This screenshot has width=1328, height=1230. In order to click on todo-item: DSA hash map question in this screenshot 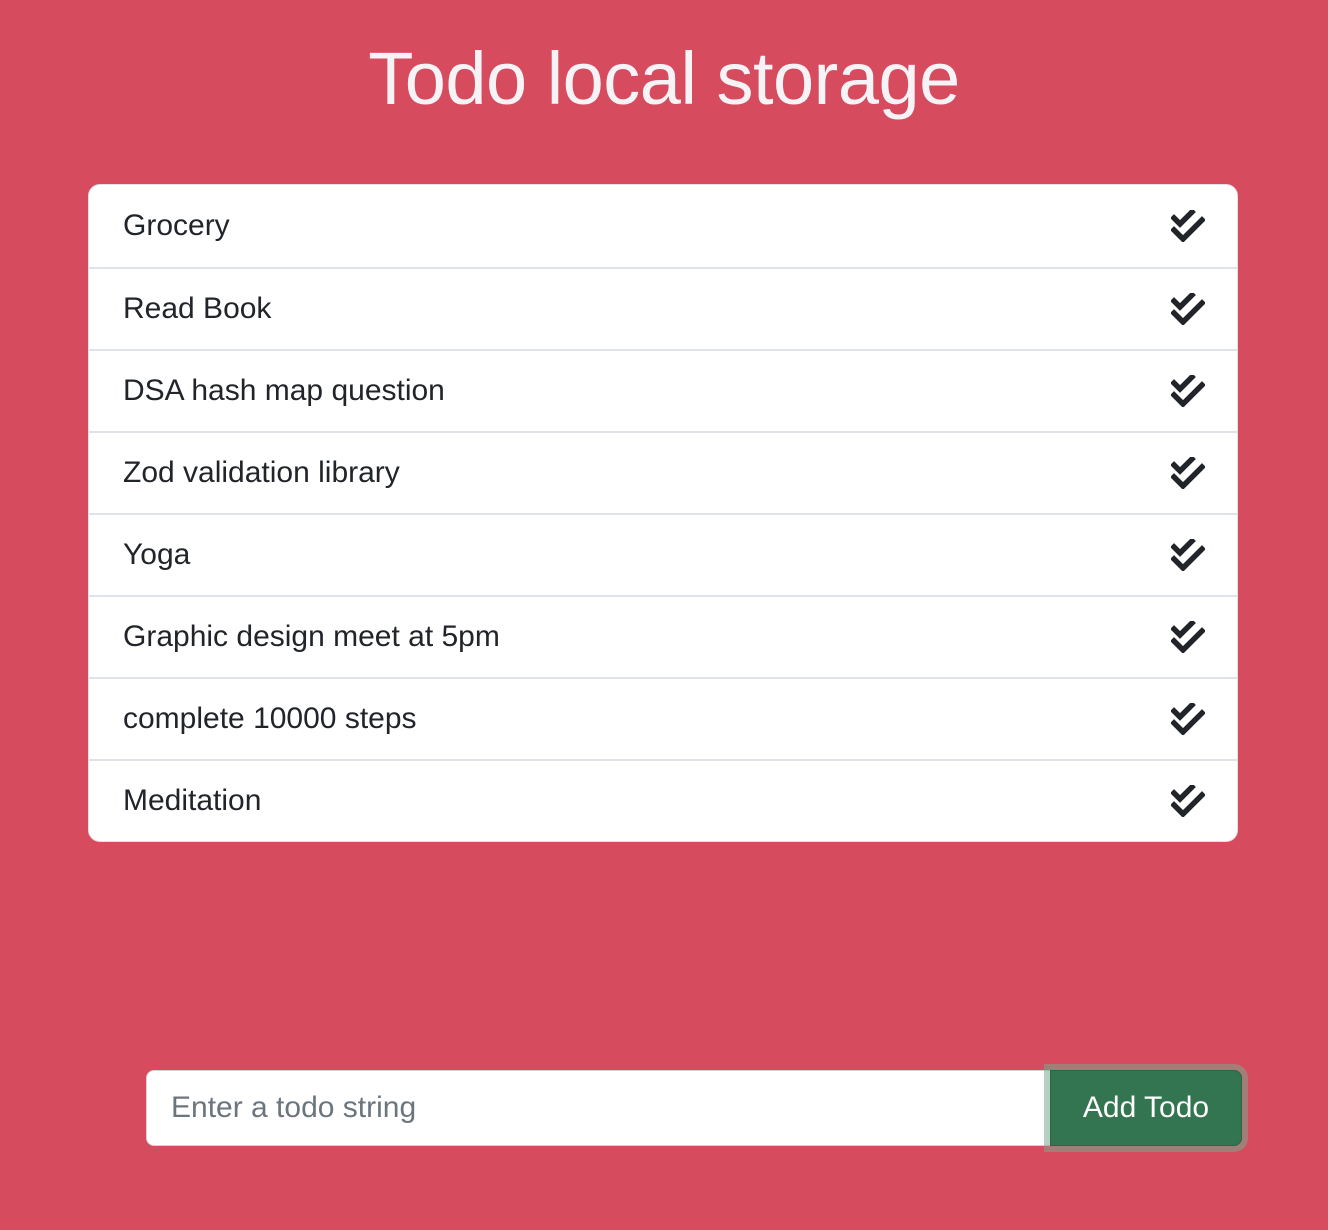, I will do `click(663, 390)`.